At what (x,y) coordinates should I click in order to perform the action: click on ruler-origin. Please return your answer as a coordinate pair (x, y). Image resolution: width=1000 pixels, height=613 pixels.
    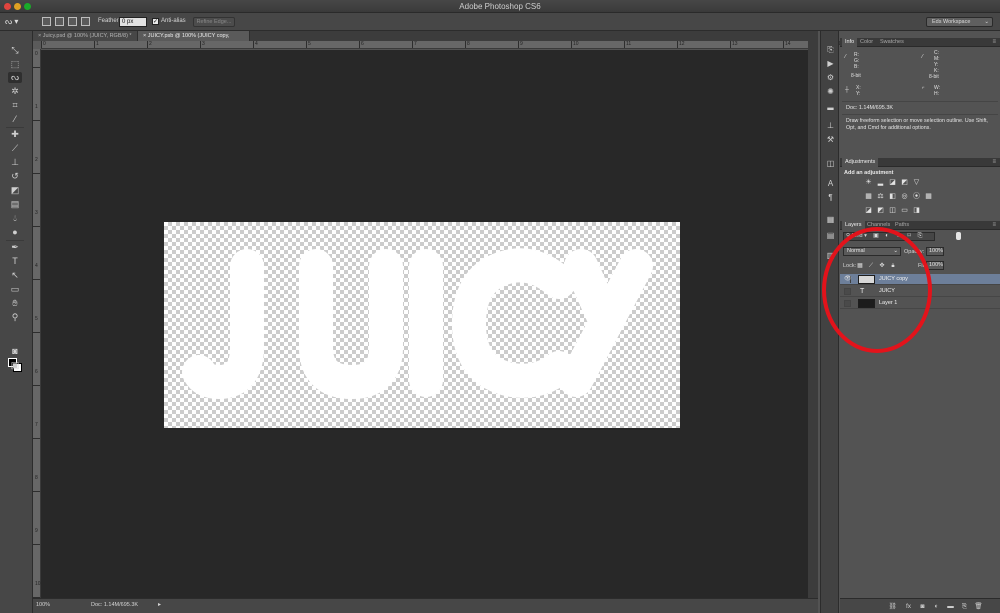
    Looking at the image, I should click on (37, 45).